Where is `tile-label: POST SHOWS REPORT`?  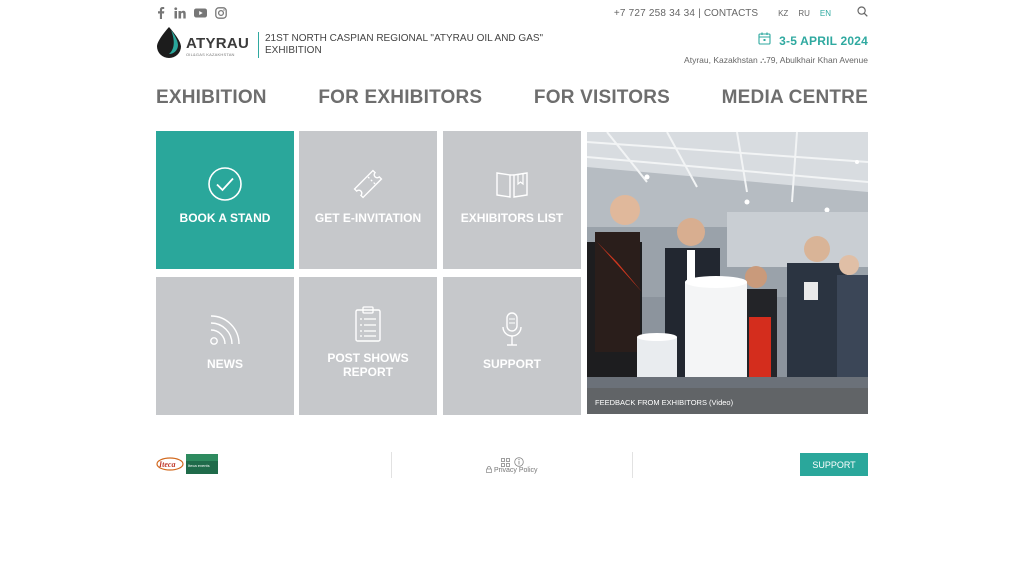
tile-label: POST SHOWS REPORT is located at coordinates (368, 365).